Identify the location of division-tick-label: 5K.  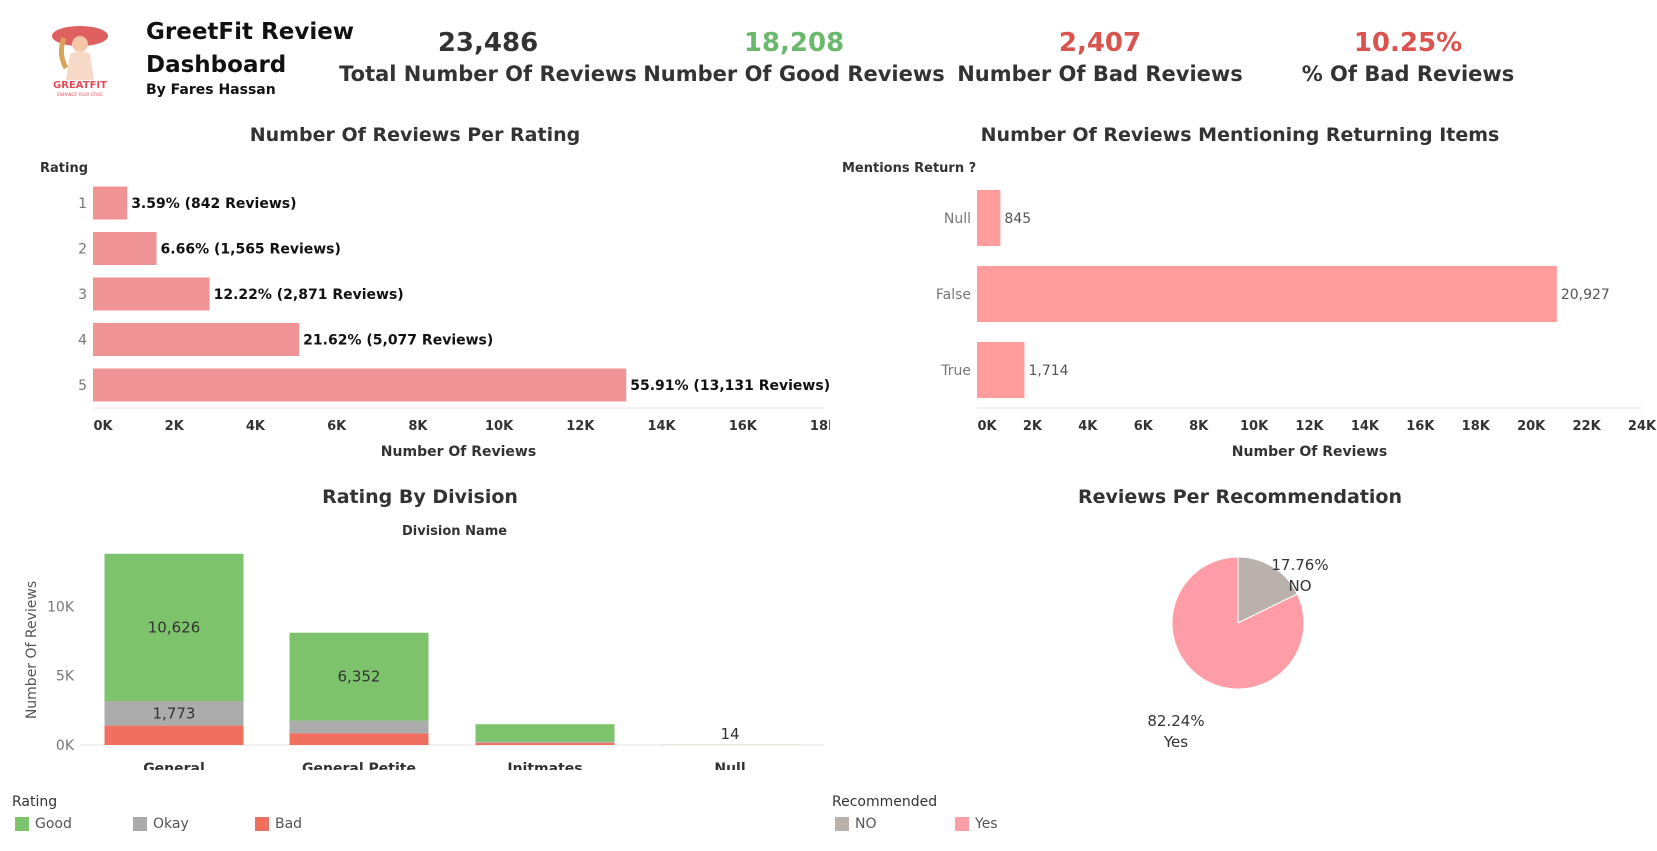
(65, 677).